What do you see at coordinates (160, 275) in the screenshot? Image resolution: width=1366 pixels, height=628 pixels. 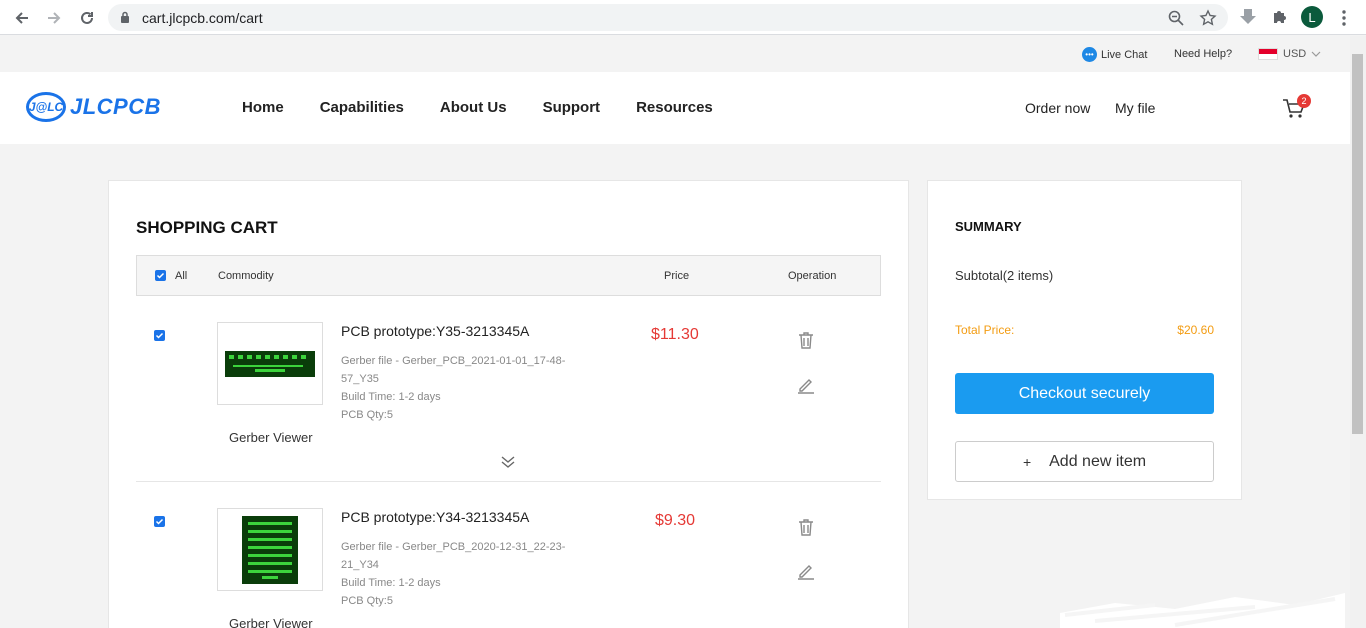 I see `select-all-checkbox` at bounding box center [160, 275].